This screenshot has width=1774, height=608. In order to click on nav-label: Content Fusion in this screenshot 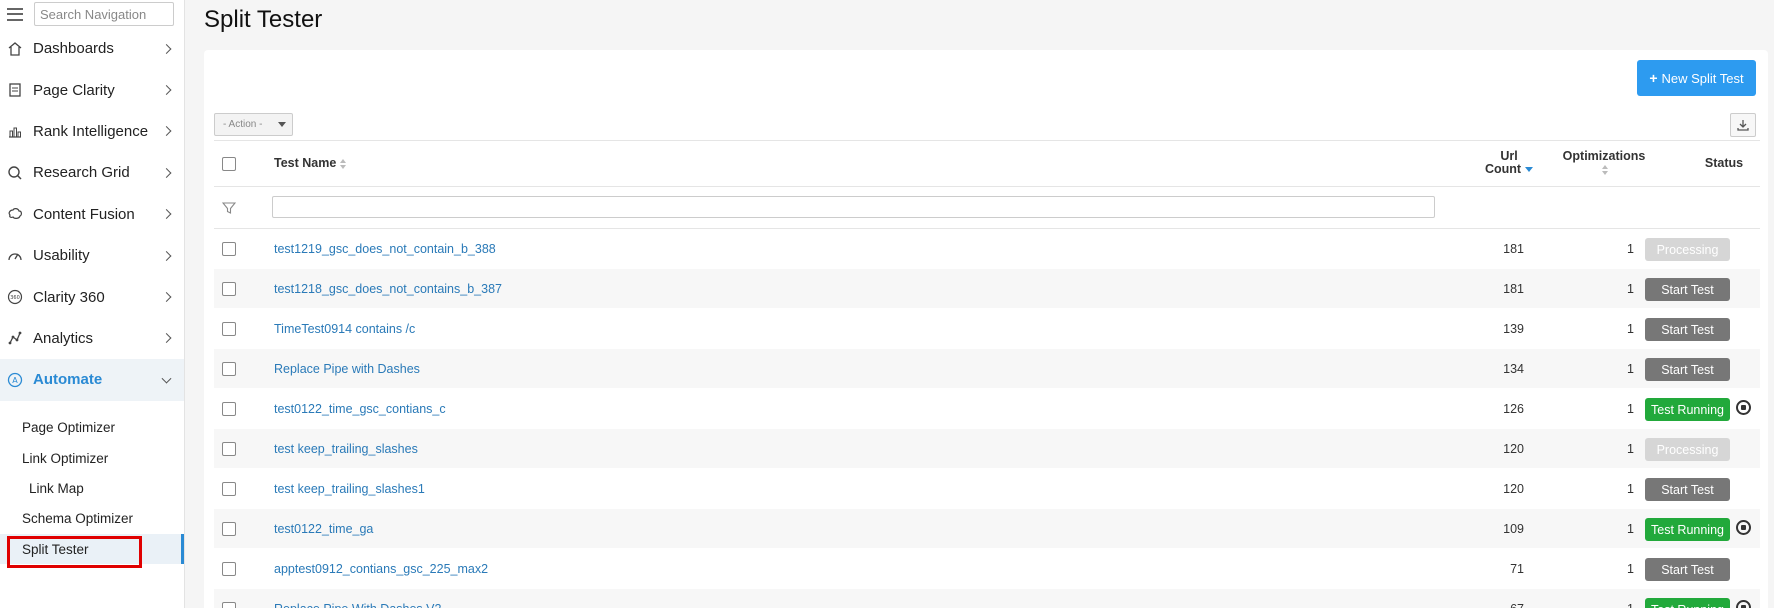, I will do `click(84, 214)`.